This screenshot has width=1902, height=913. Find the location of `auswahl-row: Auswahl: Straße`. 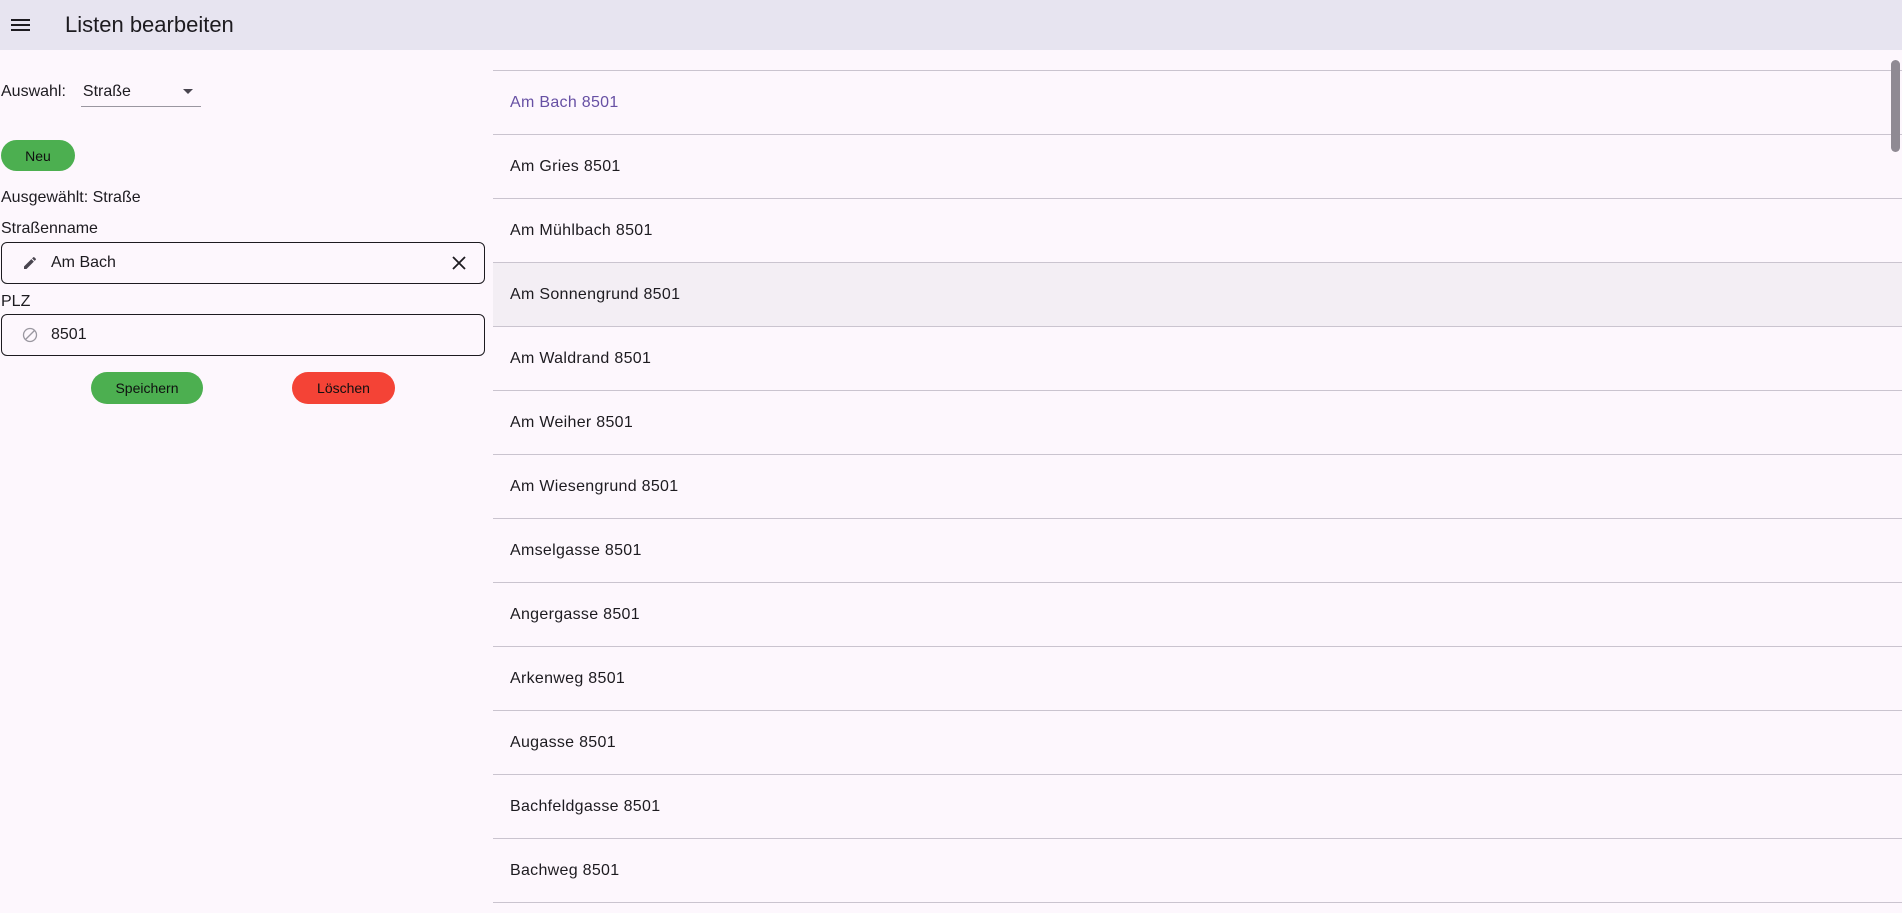

auswahl-row: Auswahl: Straße is located at coordinates (101, 92).